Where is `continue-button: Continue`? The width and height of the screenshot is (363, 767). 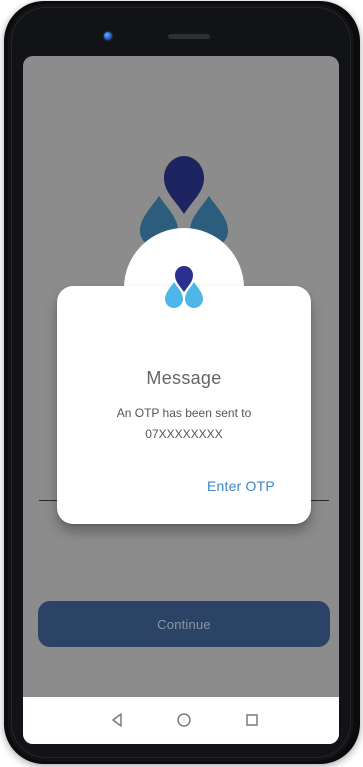 continue-button: Continue is located at coordinates (184, 624).